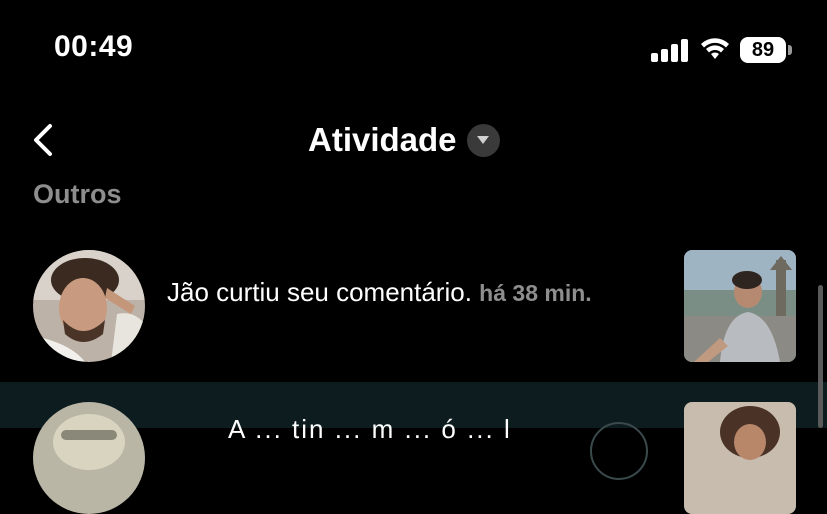  I want to click on notification-message: A ... tin ... m ... ó ... l, so click(370, 429).